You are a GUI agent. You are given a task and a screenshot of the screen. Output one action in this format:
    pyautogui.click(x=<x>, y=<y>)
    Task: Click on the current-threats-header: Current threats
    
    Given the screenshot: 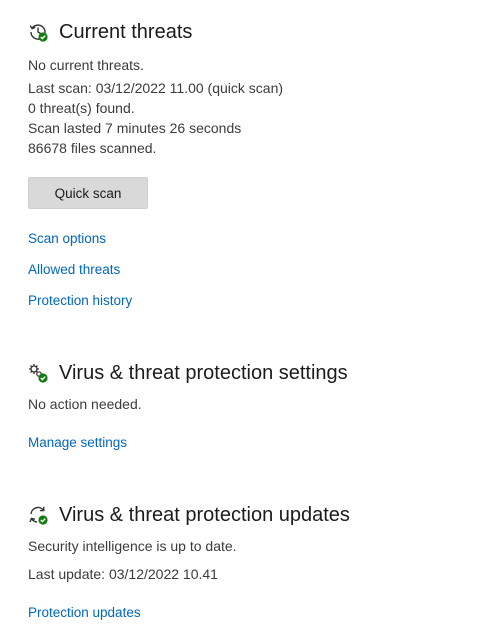 What is the action you would take?
    pyautogui.click(x=110, y=32)
    